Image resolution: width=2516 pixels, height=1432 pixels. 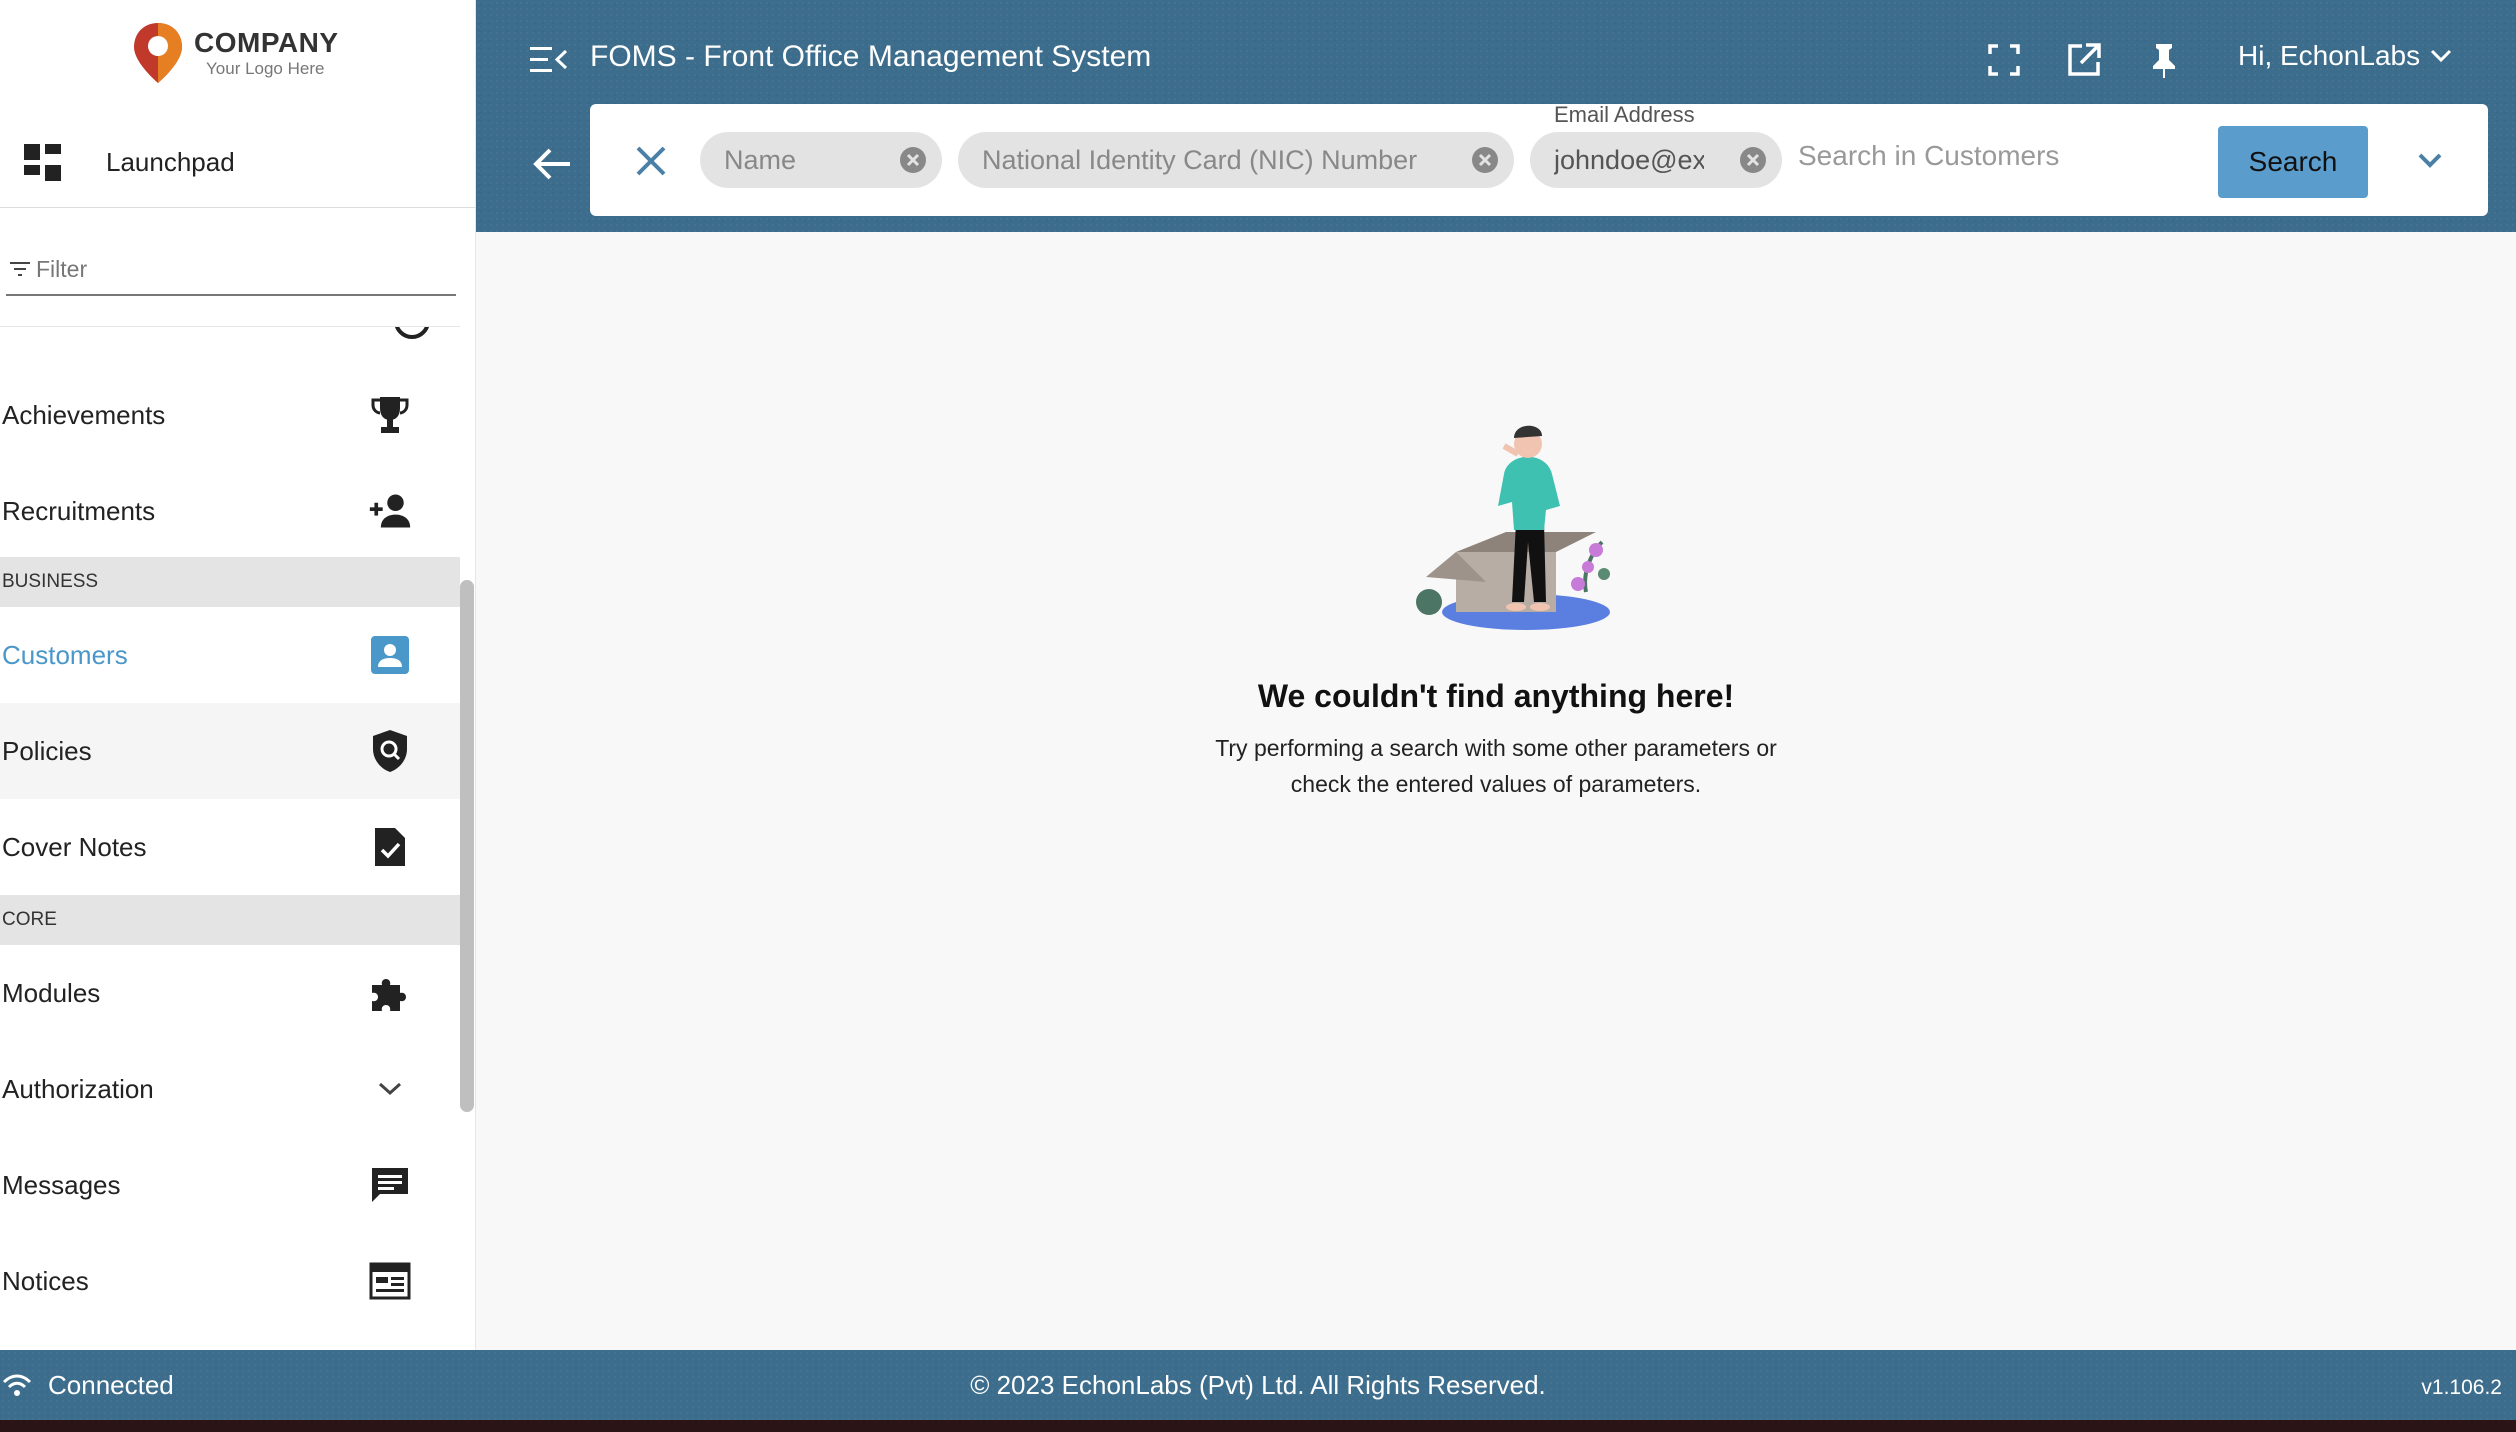 What do you see at coordinates (871, 56) in the screenshot?
I see `app-title: FOMS - Front Office Management System` at bounding box center [871, 56].